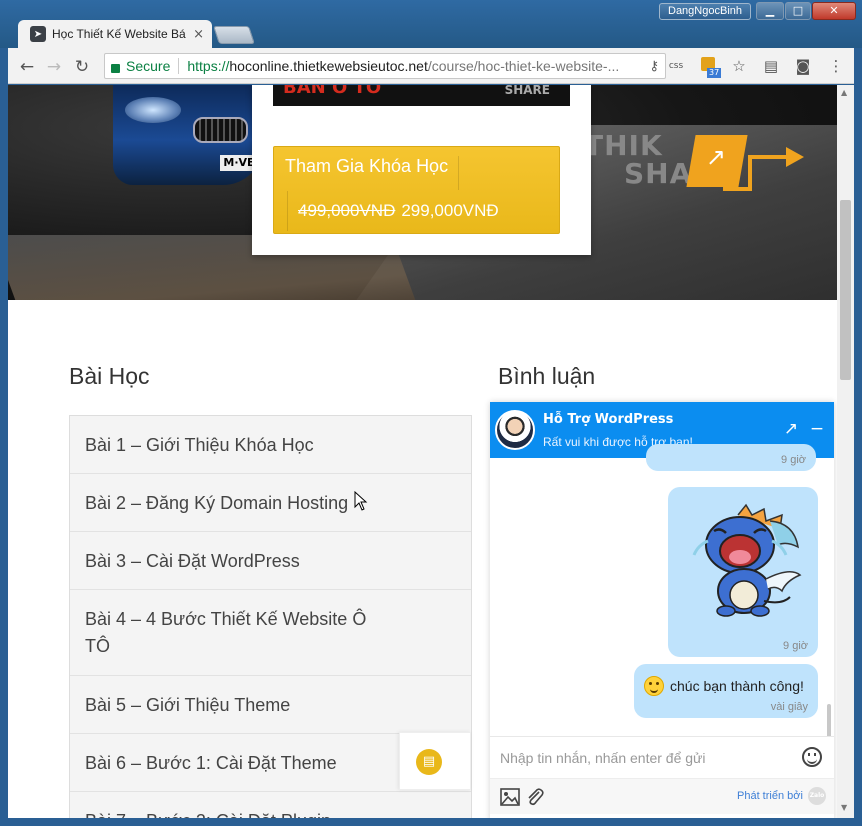 This screenshot has height=826, width=862. I want to click on menu-icon: ⋮, so click(836, 66).